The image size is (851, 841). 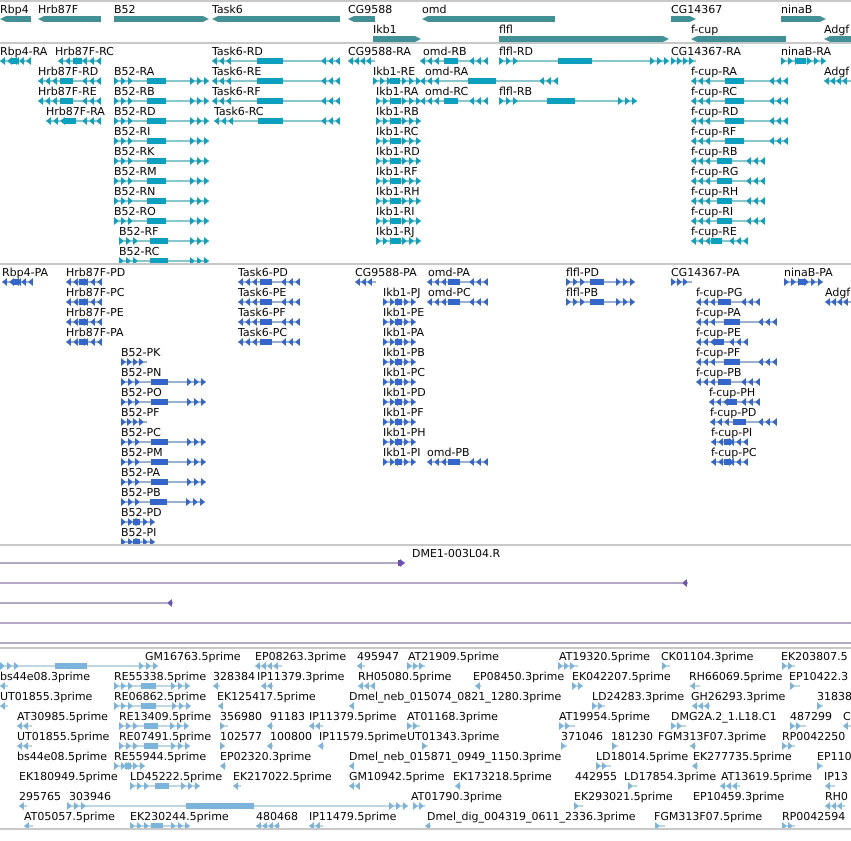 I want to click on feature-label: flfl-PB, so click(x=582, y=293).